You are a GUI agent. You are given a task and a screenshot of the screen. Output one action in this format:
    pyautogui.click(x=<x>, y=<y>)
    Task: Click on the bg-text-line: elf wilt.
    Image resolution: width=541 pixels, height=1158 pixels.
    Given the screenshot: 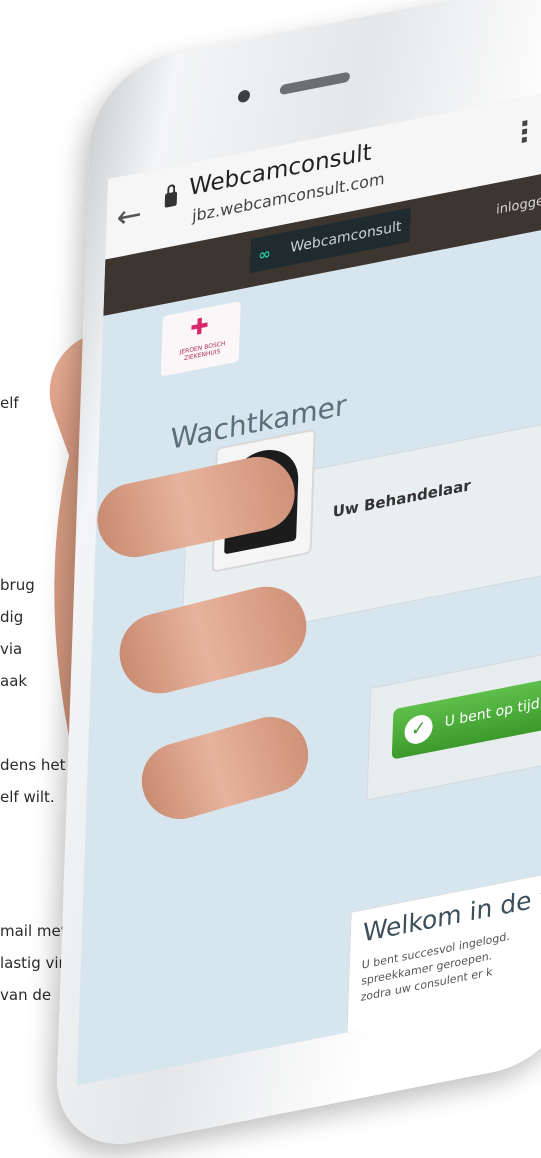 What is the action you would take?
    pyautogui.click(x=27, y=797)
    